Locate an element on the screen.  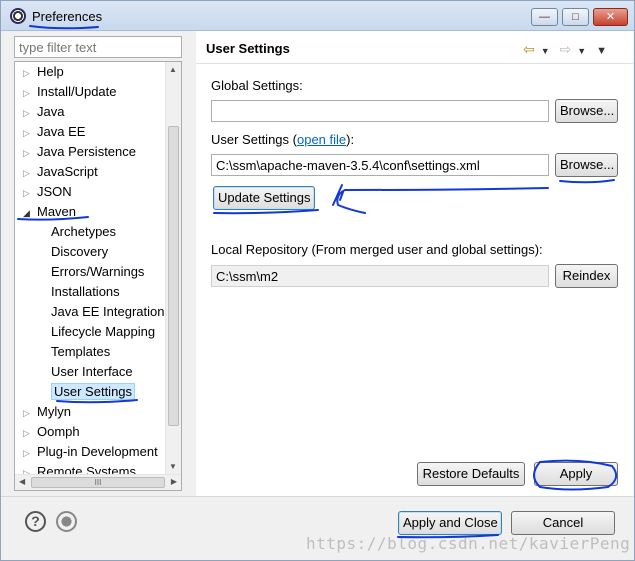
tree-vertical-scrollbar: ▲ ▼ is located at coordinates (173, 268).